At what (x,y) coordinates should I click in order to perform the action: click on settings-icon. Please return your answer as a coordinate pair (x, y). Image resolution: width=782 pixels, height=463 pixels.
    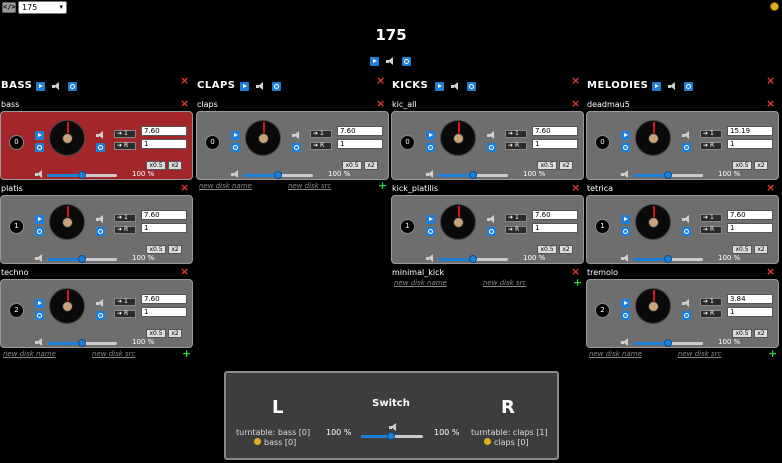
    Looking at the image, I should click on (774, 6).